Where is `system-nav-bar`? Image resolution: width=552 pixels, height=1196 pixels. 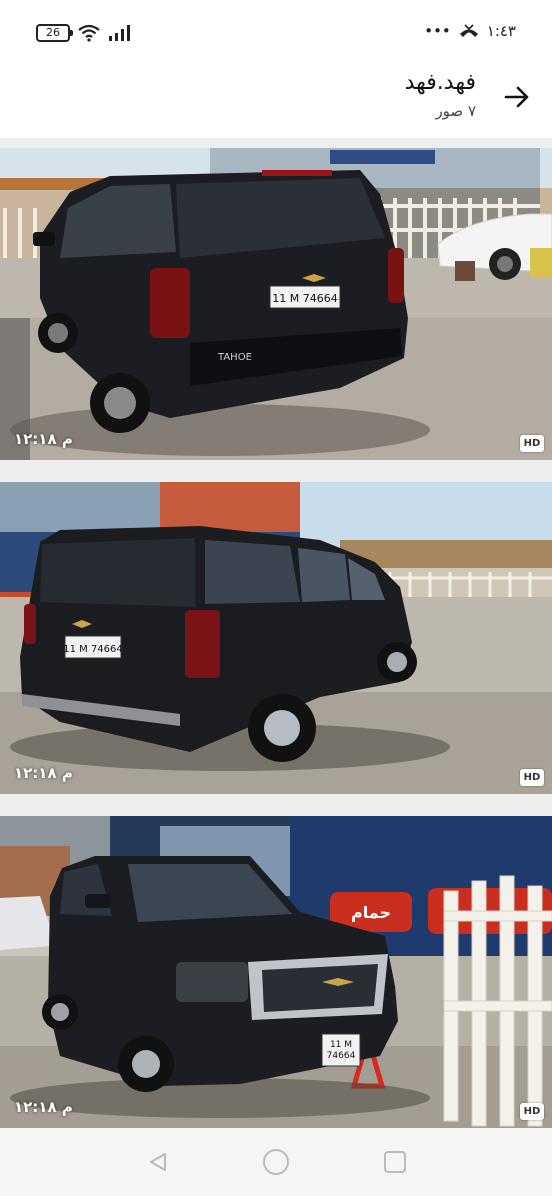 system-nav-bar is located at coordinates (276, 1162).